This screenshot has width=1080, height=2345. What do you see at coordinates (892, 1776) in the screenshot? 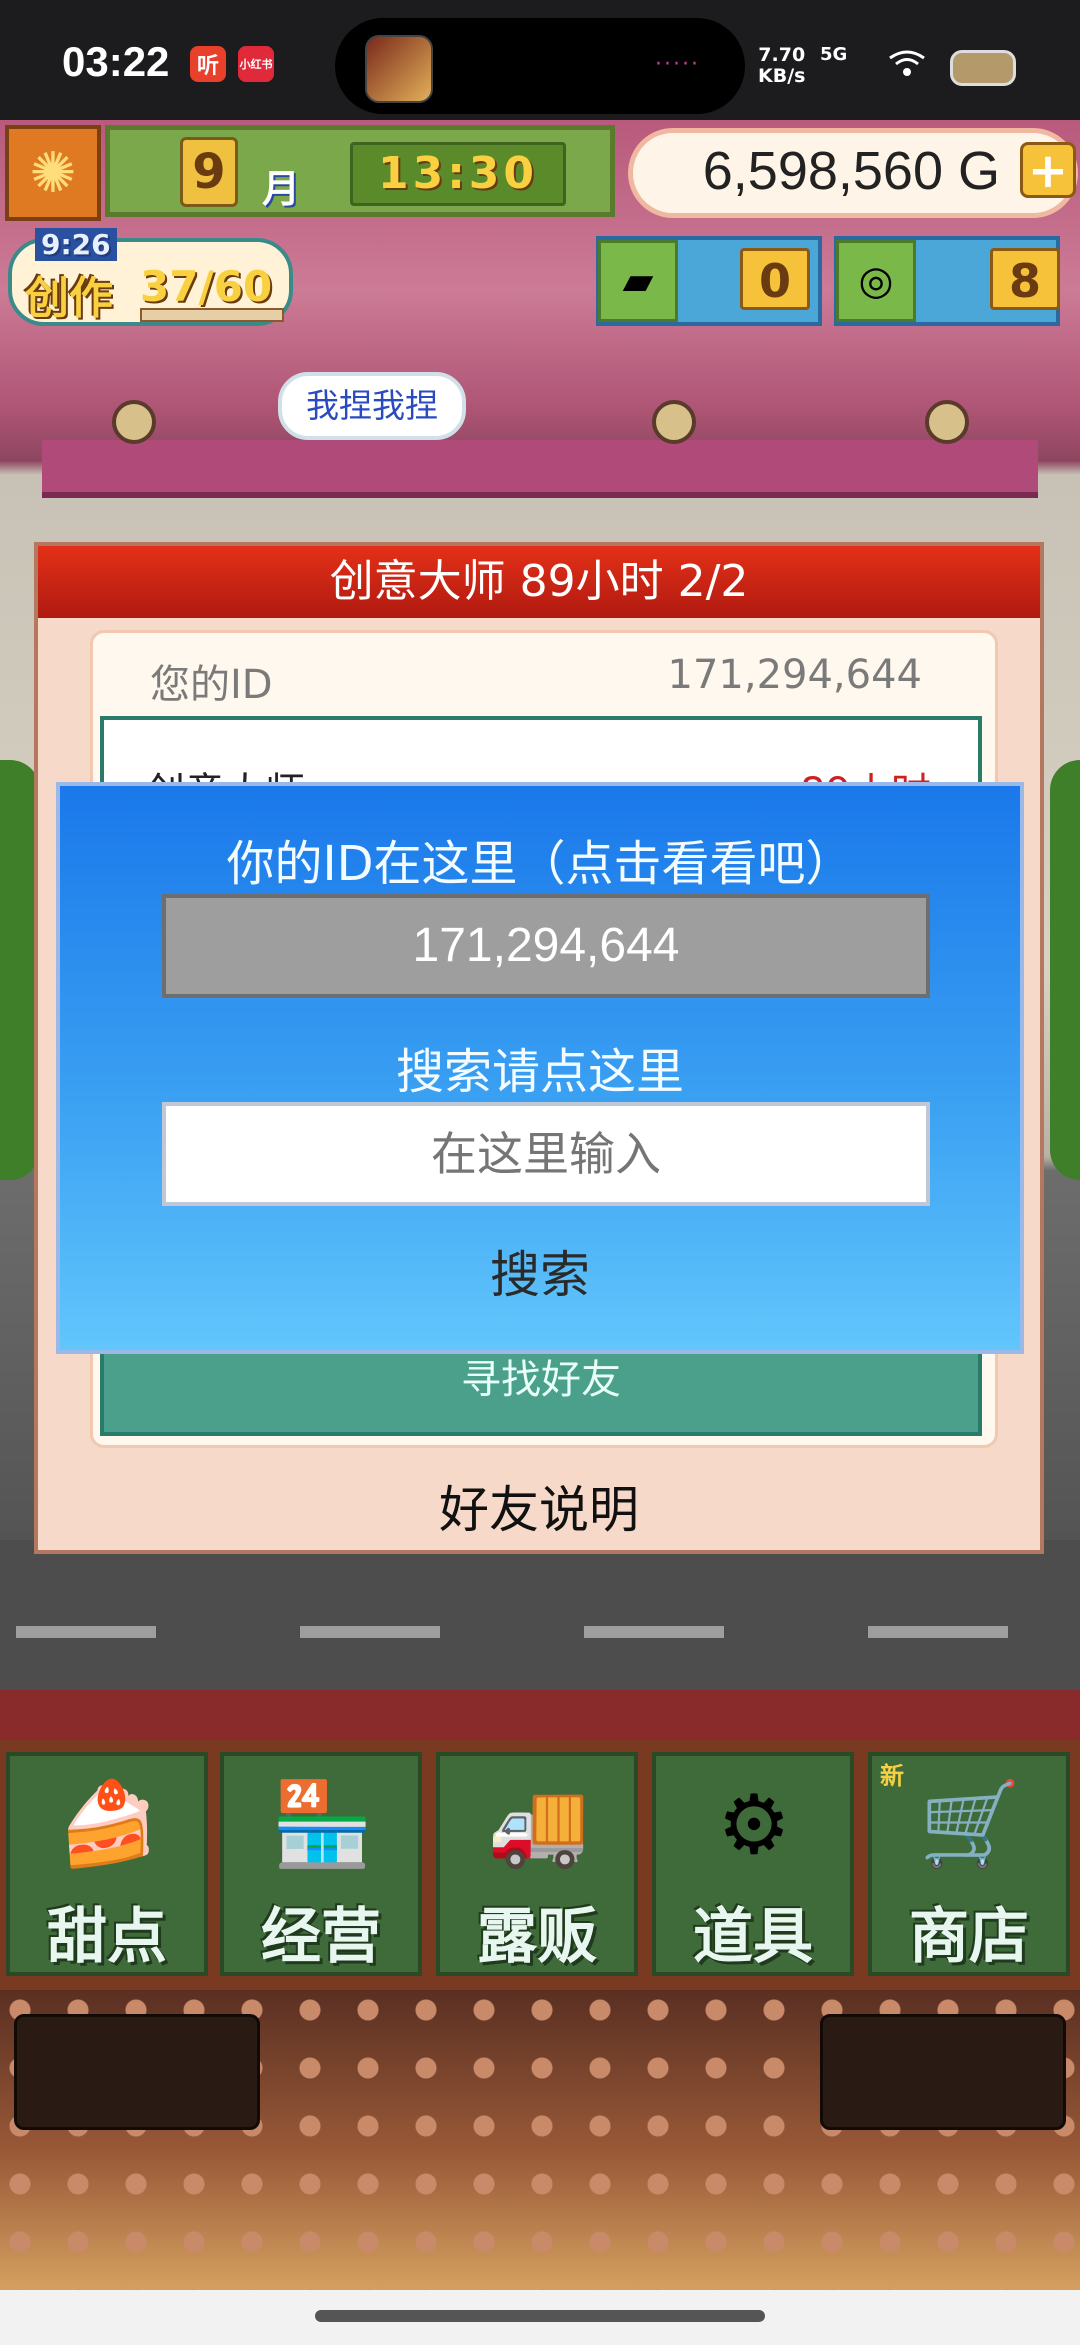
I see `new-badge: 新` at bounding box center [892, 1776].